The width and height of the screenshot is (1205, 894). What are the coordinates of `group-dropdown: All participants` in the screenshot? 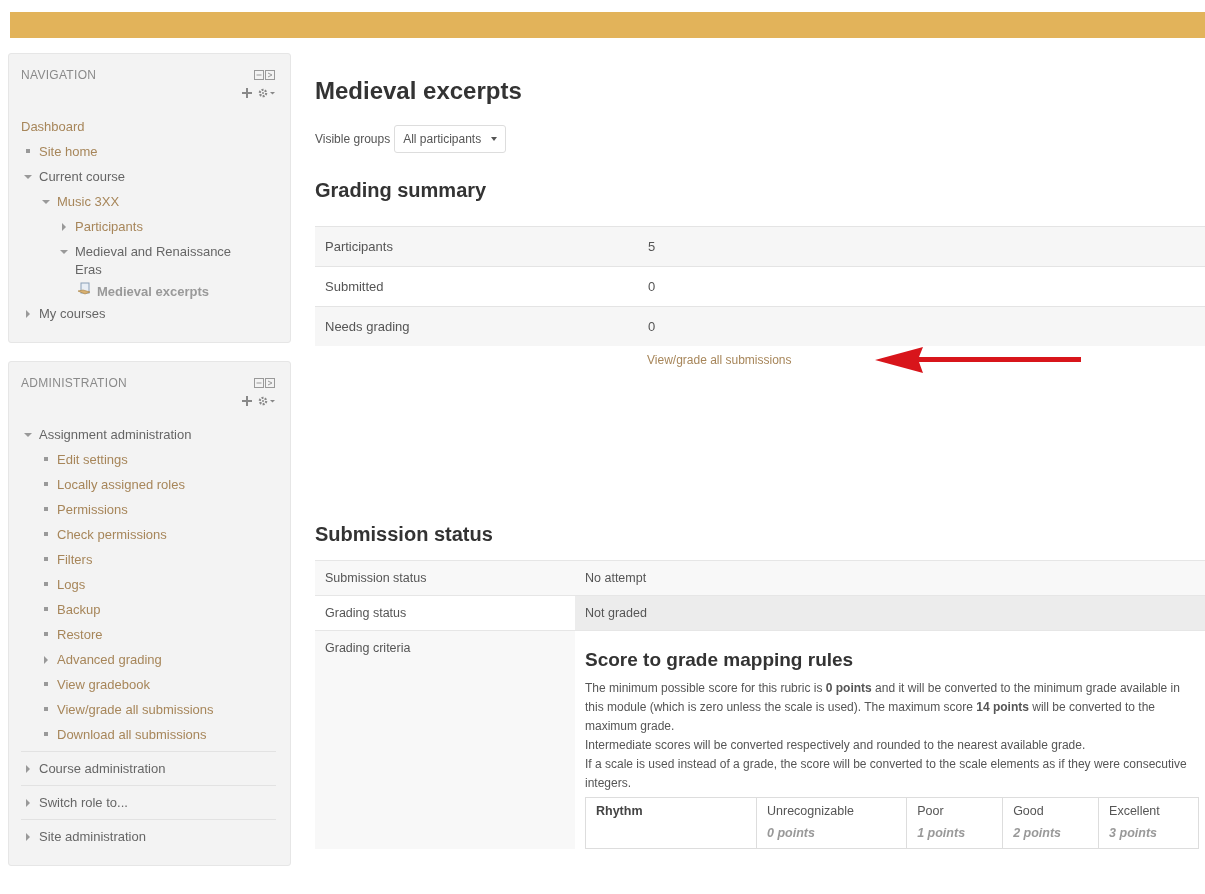 It's located at (450, 139).